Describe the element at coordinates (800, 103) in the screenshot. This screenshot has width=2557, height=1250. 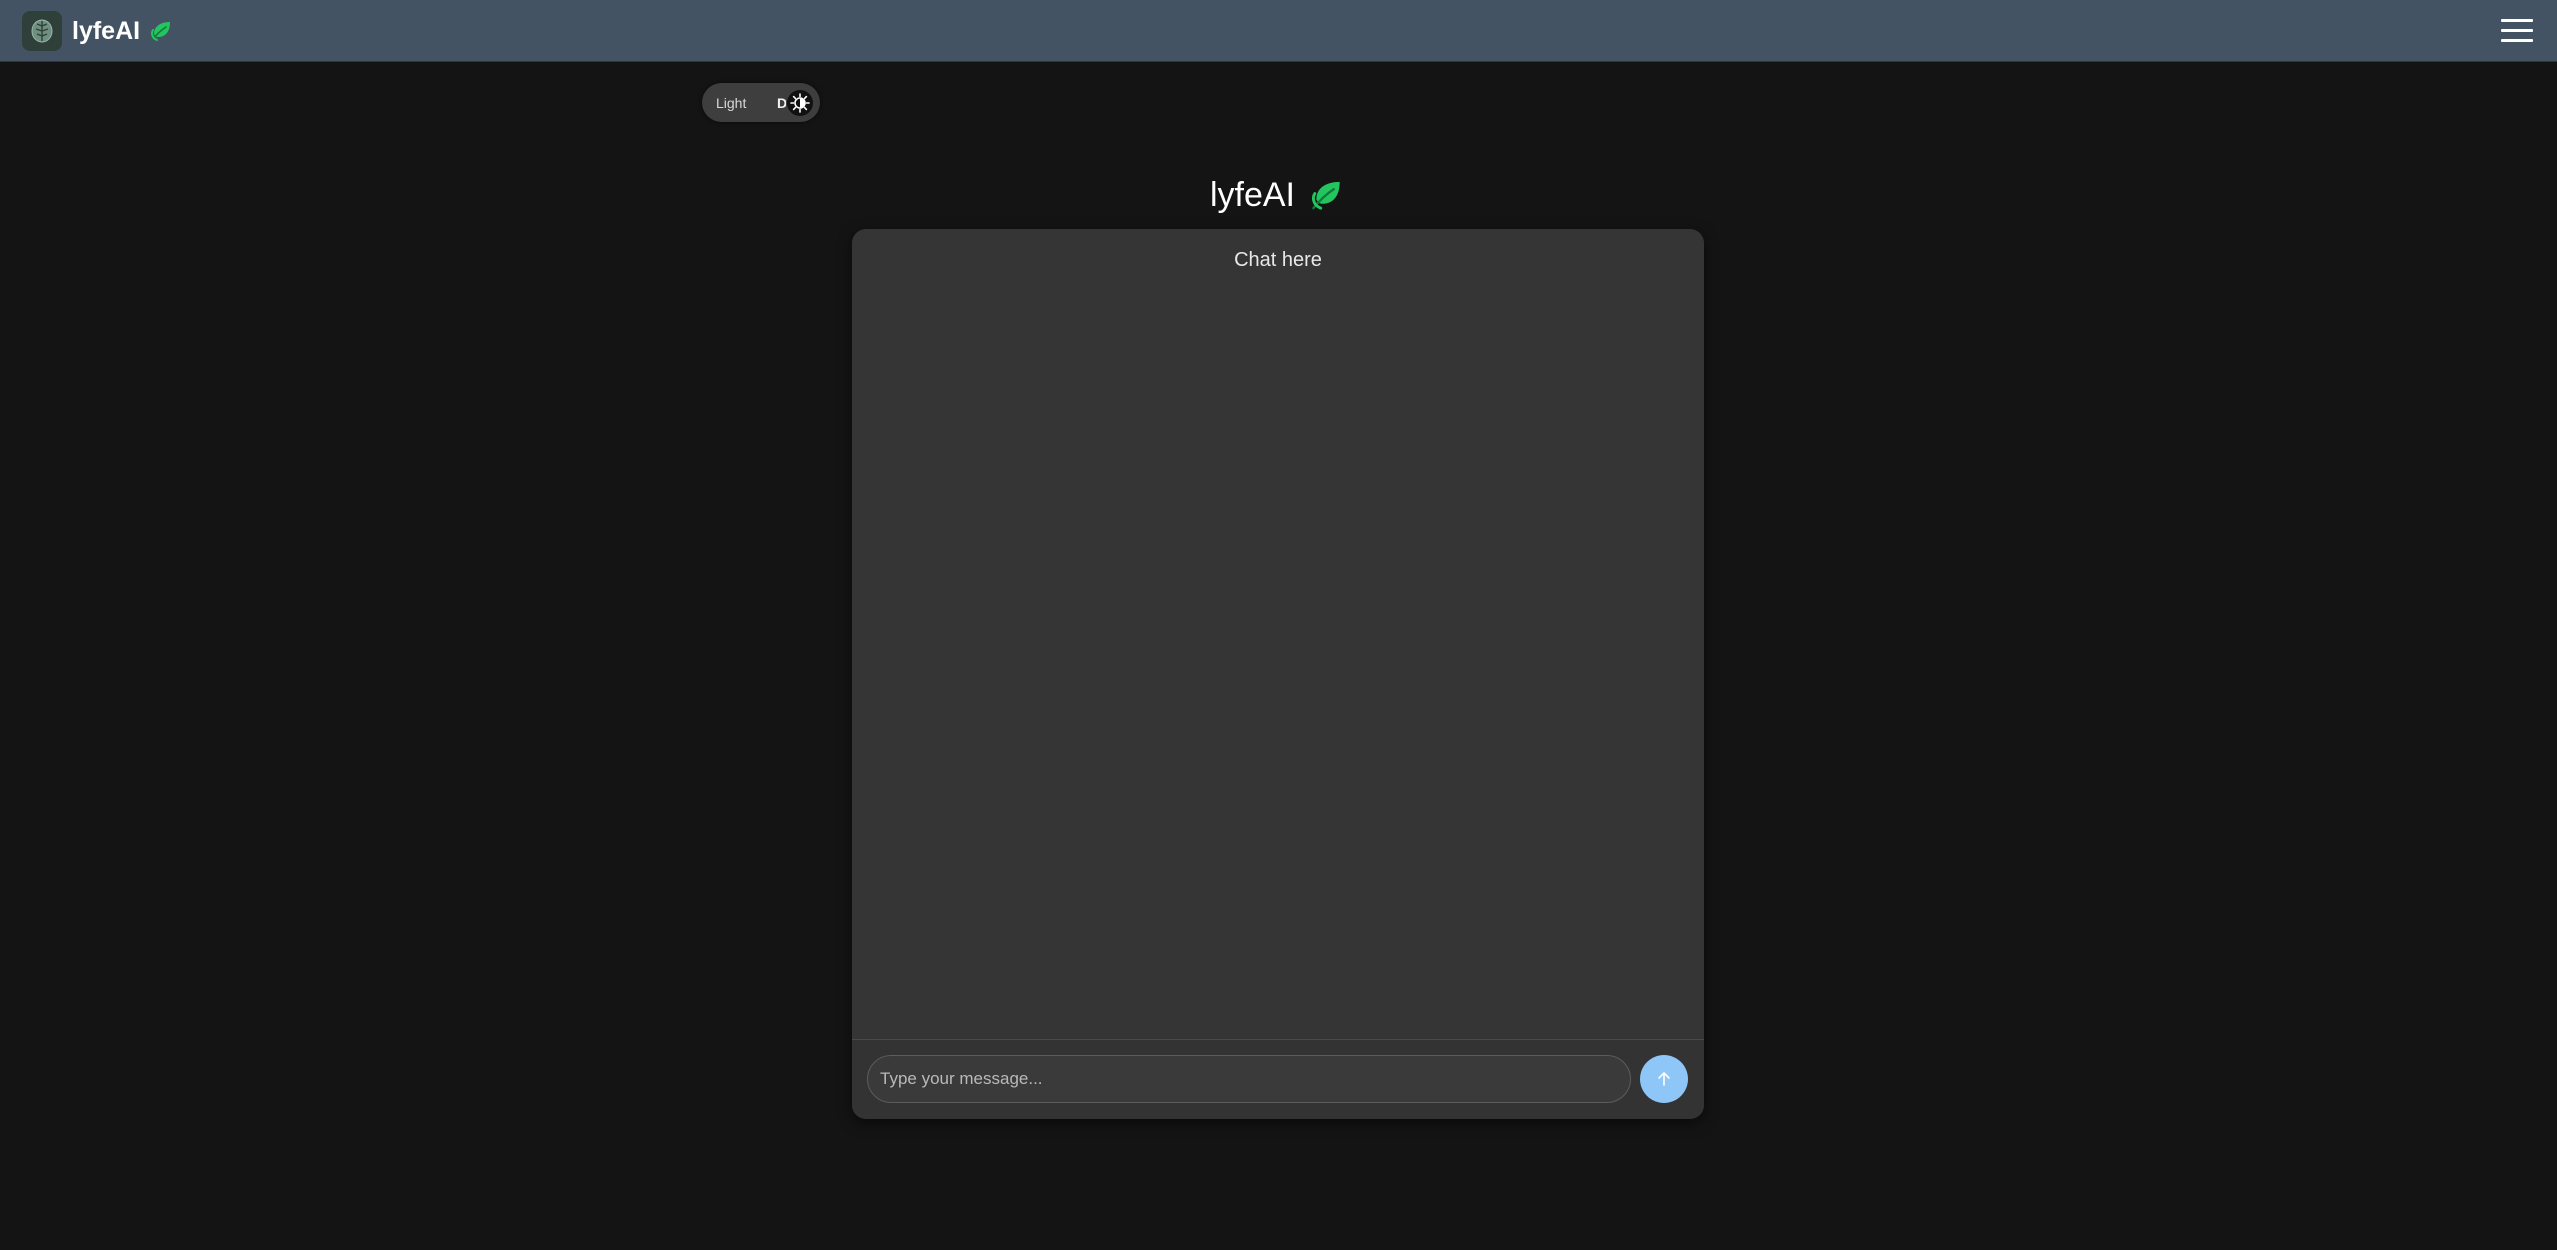
I see `contrast-icon` at that location.